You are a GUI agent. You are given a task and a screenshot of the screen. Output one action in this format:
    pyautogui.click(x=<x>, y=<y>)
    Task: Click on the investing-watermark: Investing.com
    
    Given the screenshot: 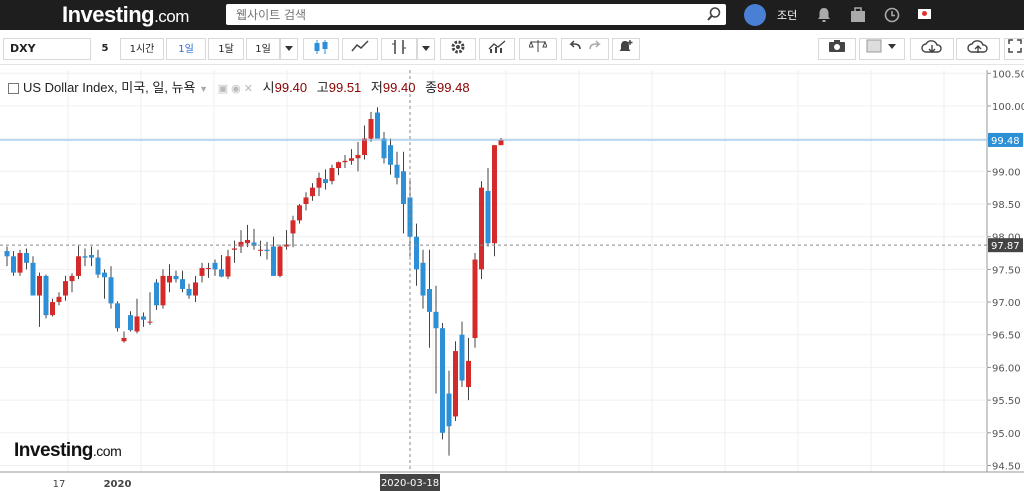 What is the action you would take?
    pyautogui.click(x=68, y=450)
    